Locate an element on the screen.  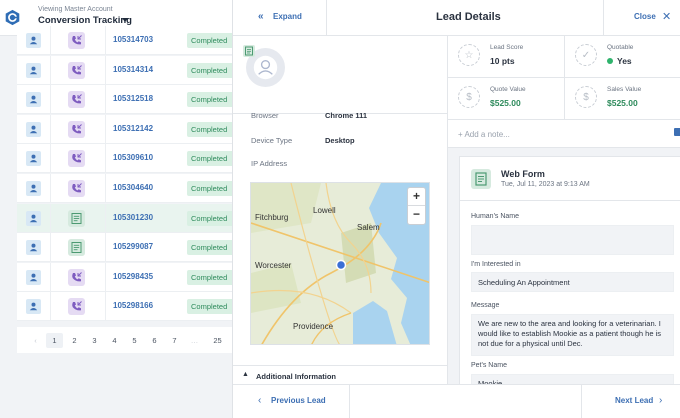
account-switcher: Conversion Tracking is located at coordinates (85, 20).